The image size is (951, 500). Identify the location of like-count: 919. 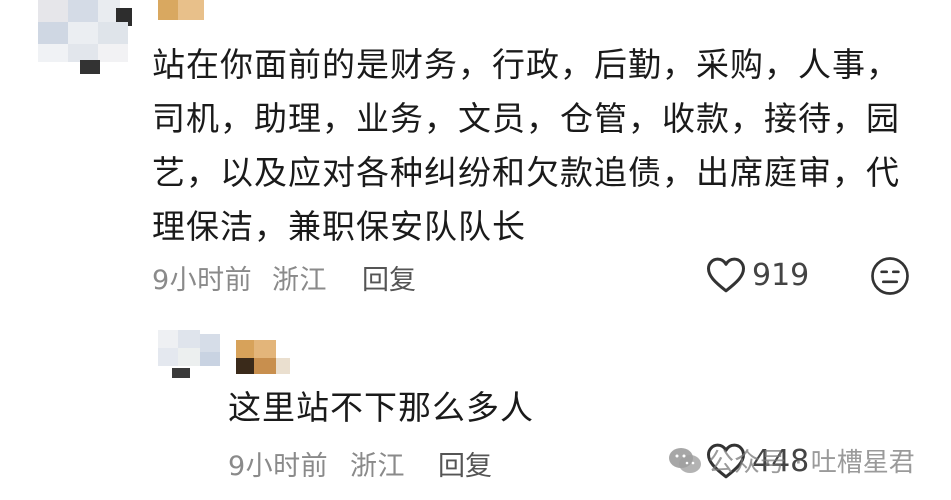
(781, 275).